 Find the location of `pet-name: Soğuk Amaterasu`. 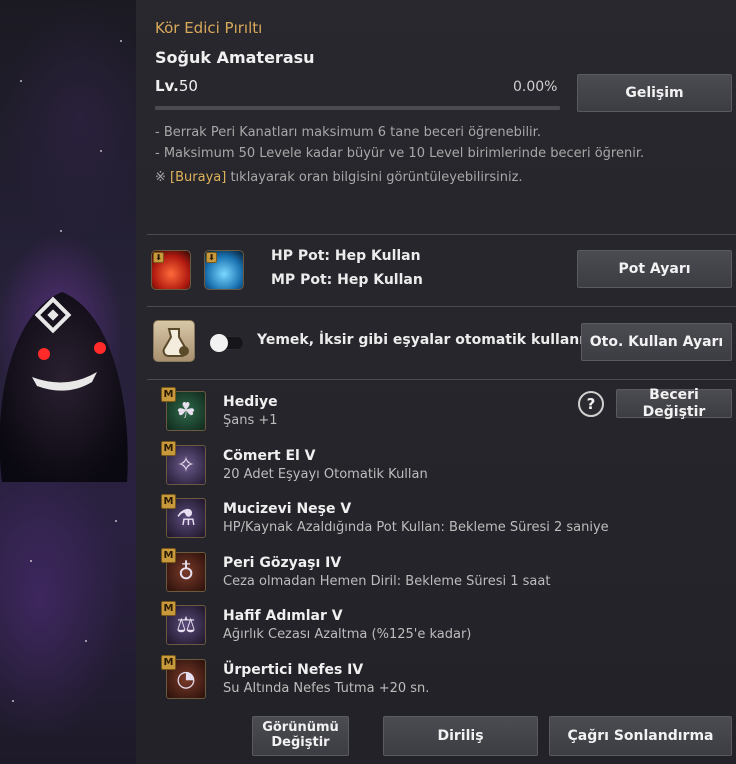

pet-name: Soğuk Amaterasu is located at coordinates (235, 57).